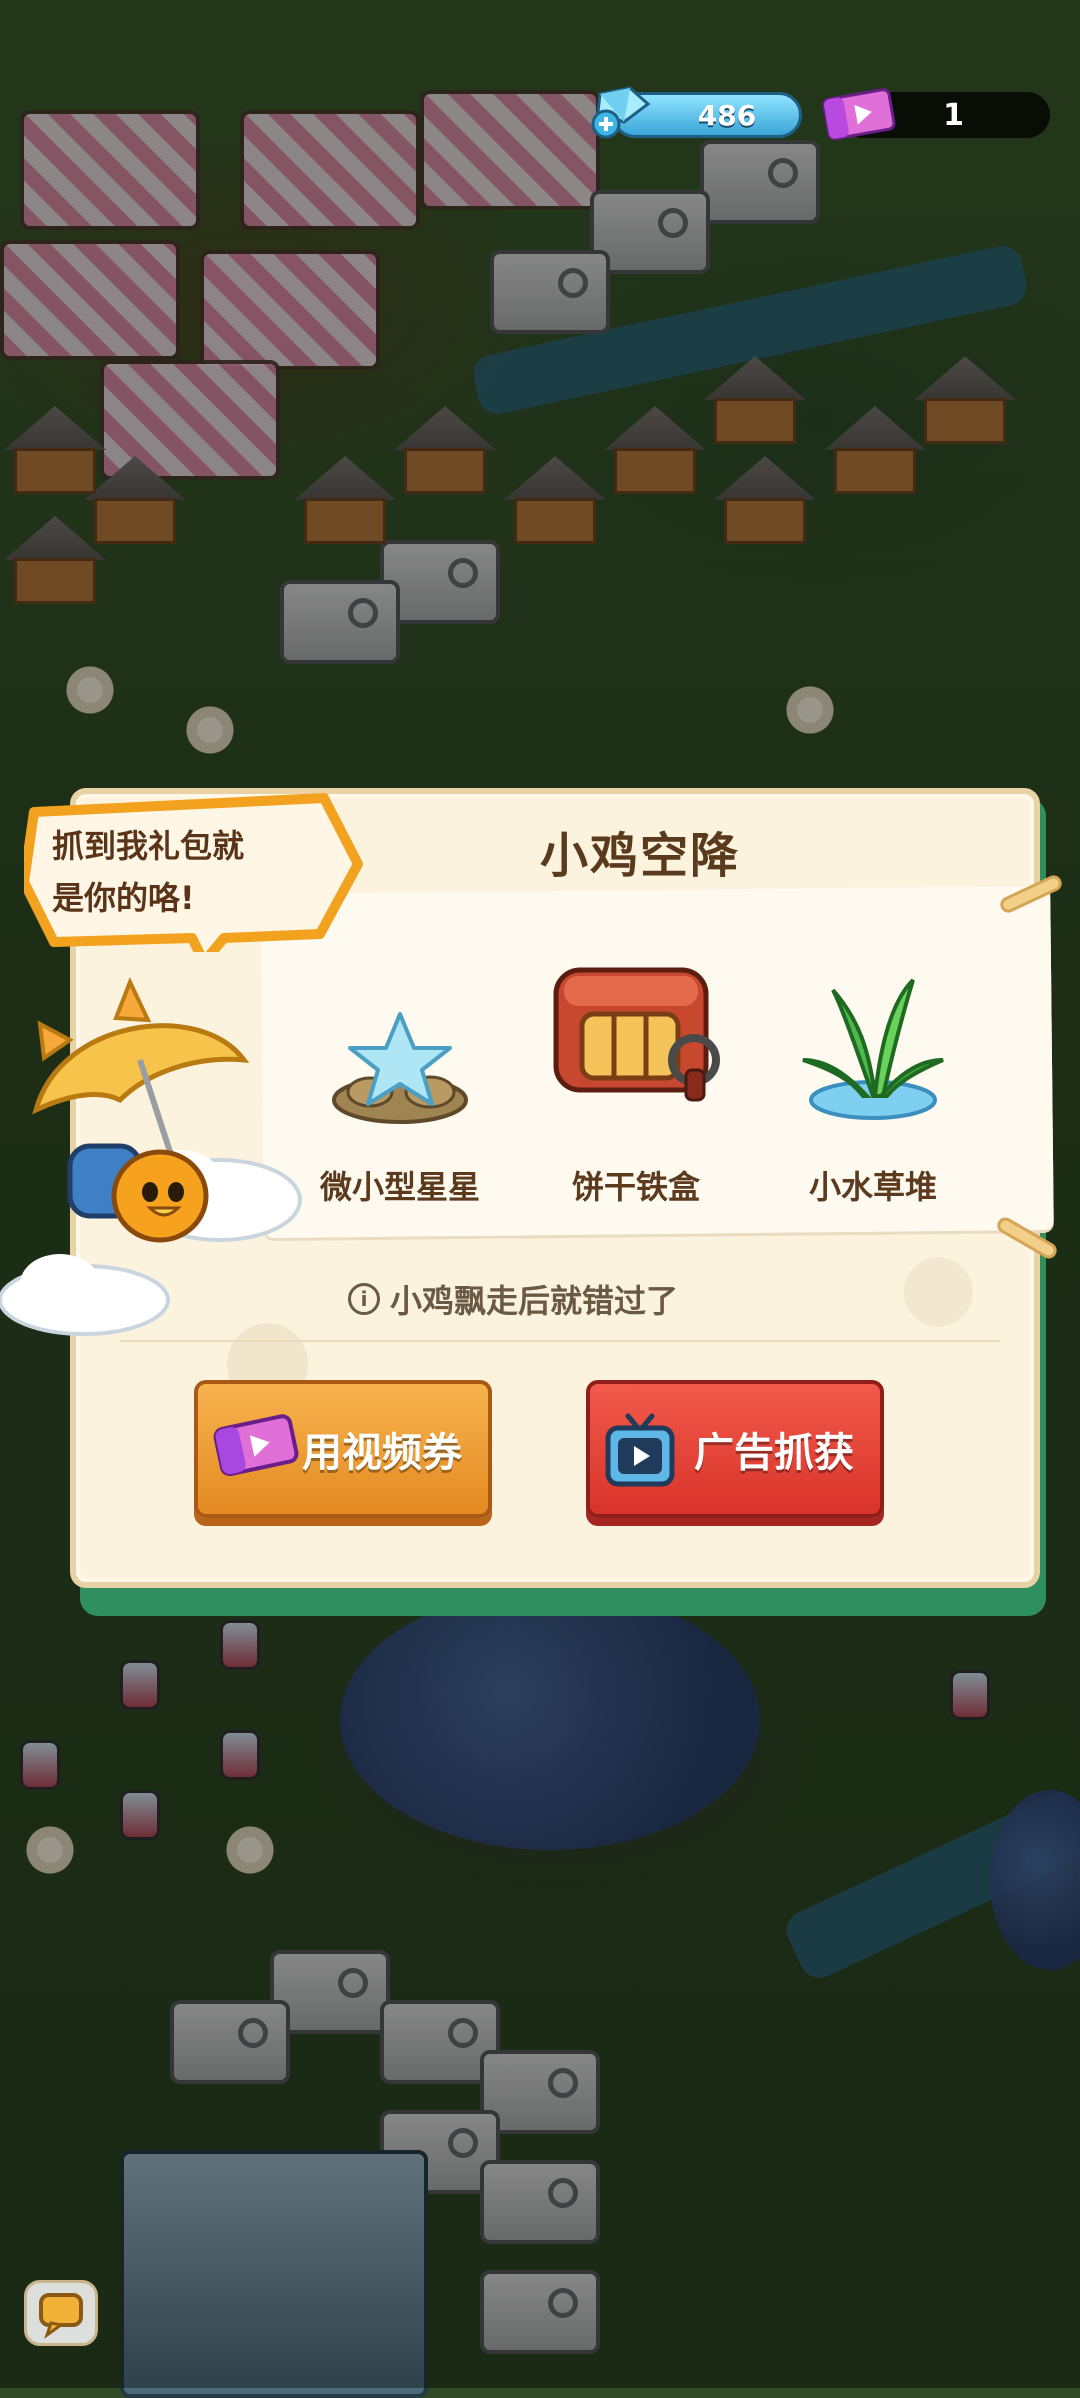 The width and height of the screenshot is (1080, 2398). Describe the element at coordinates (774, 1453) in the screenshot. I see `watch-ad-label: 广告抓获` at that location.